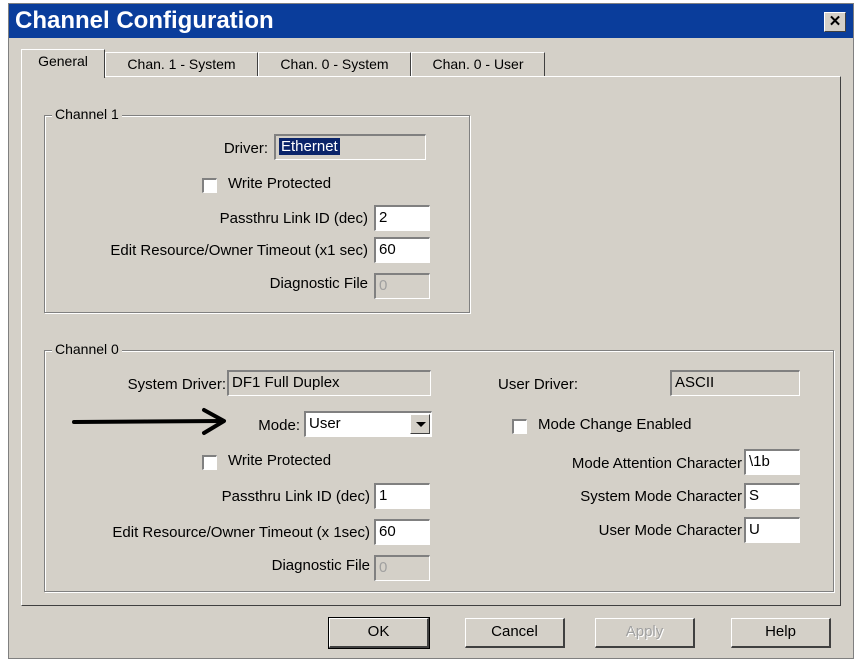 Image resolution: width=860 pixels, height=663 pixels. What do you see at coordinates (334, 64) in the screenshot?
I see `tab-chan0-system: Chan. 0 - System` at bounding box center [334, 64].